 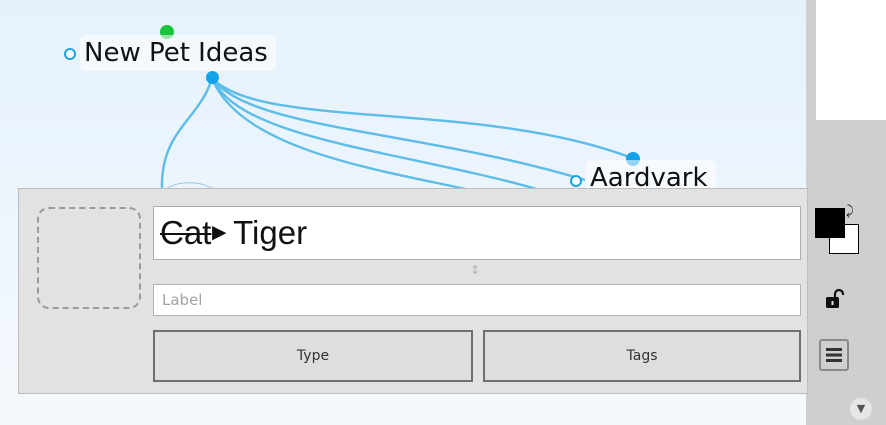 I want to click on menu-button, so click(x=834, y=355).